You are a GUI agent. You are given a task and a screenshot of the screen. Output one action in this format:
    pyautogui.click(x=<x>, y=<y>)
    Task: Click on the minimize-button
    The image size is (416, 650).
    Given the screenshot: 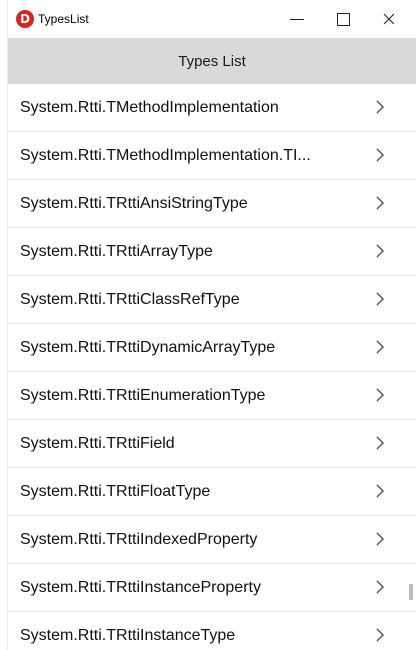 What is the action you would take?
    pyautogui.click(x=297, y=19)
    